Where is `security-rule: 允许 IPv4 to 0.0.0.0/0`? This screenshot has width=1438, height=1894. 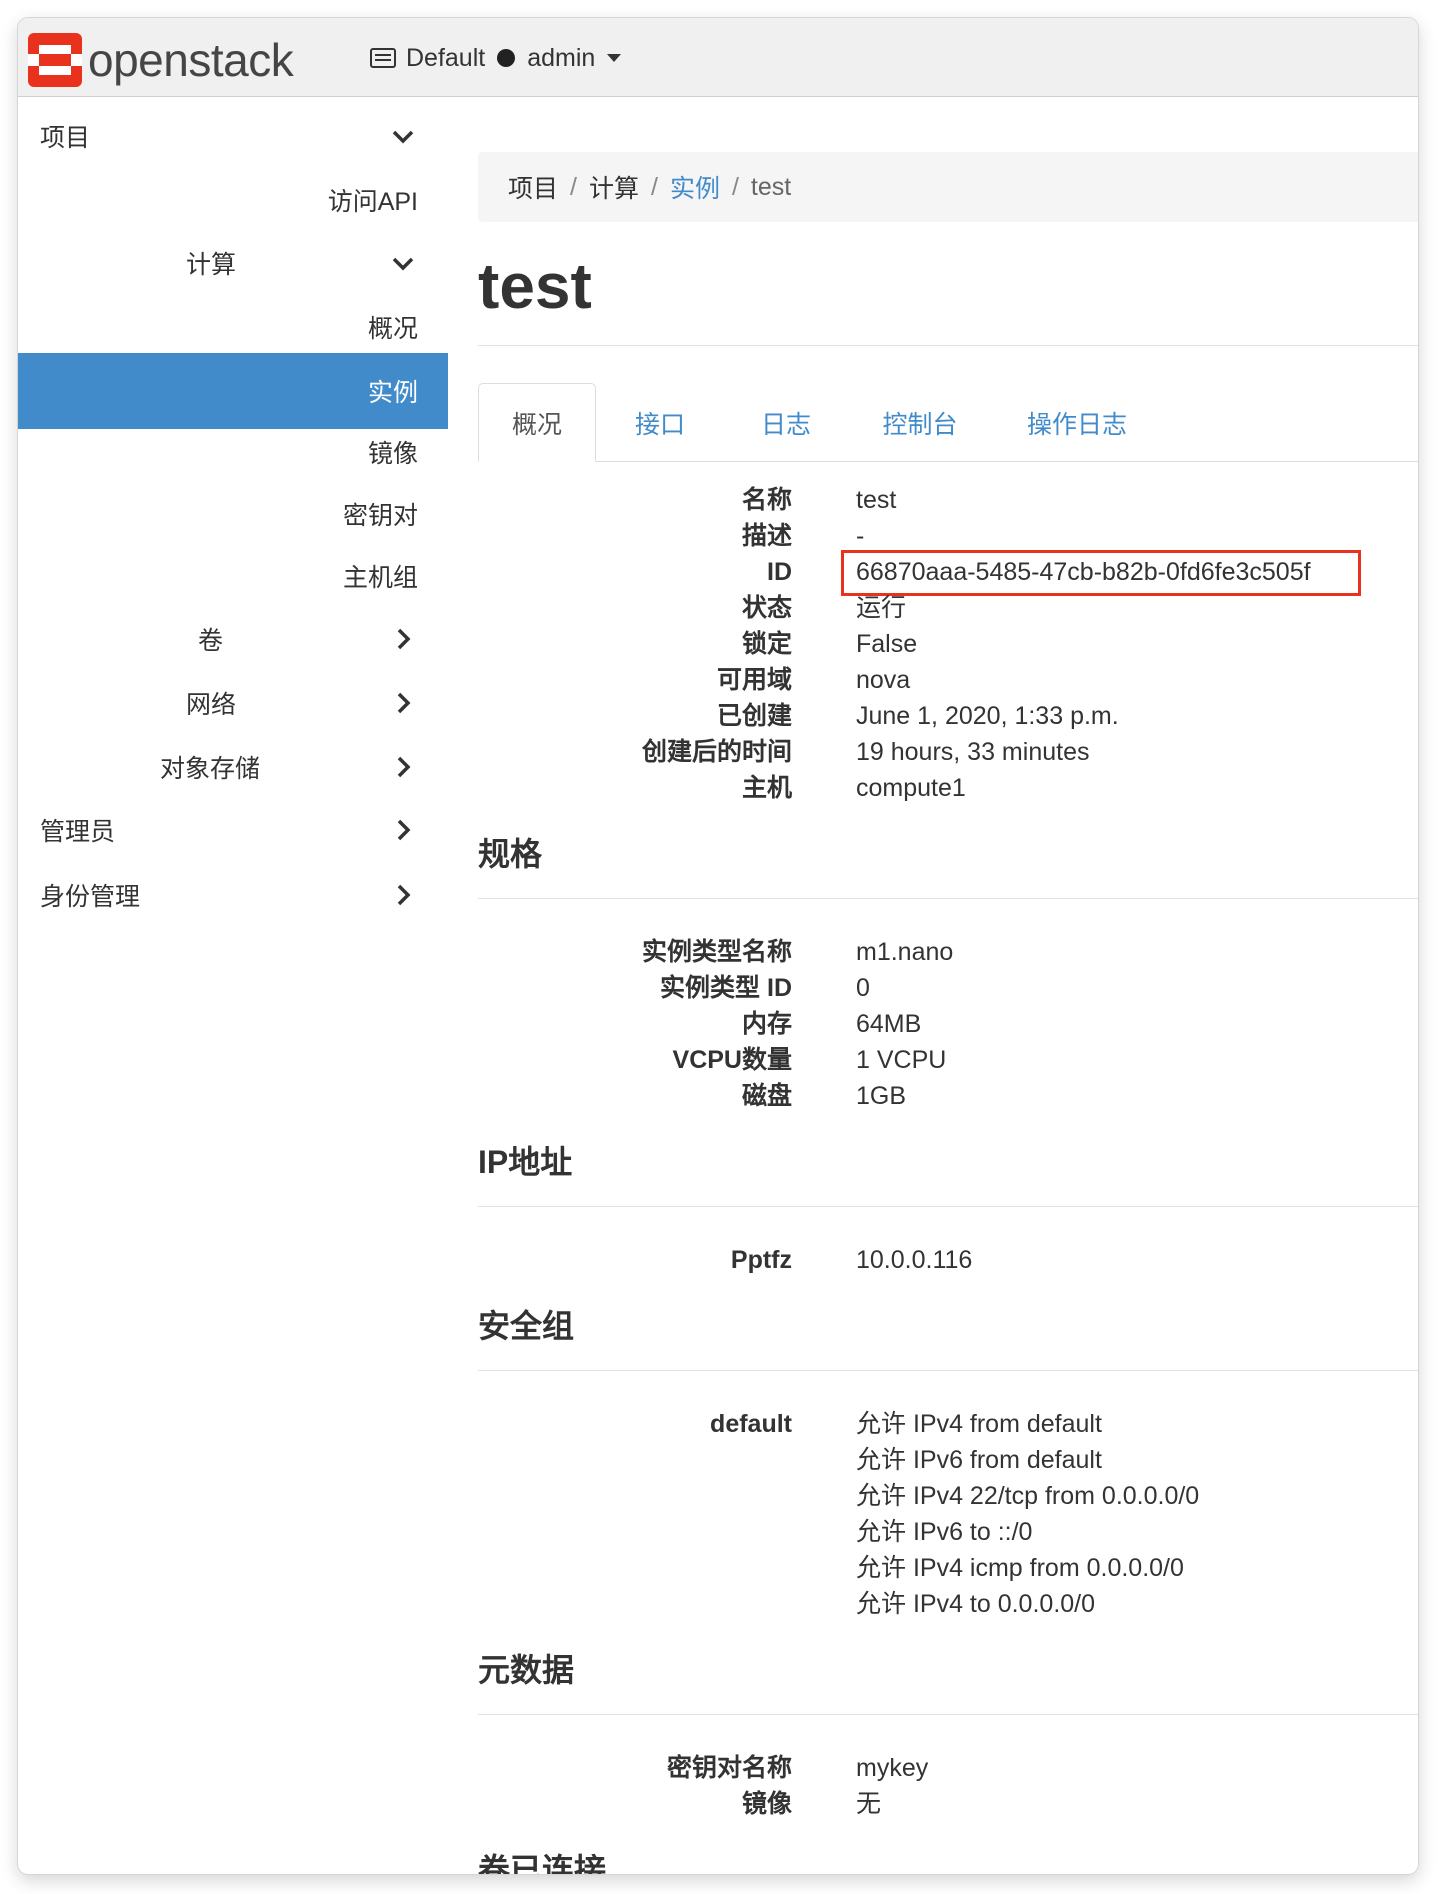
security-rule: 允许 IPv4 to 0.0.0.0/0 is located at coordinates (976, 1604).